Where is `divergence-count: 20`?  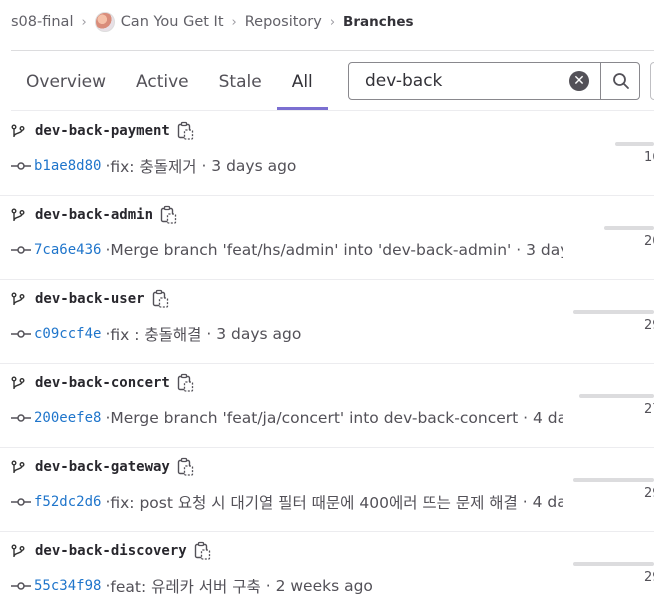 divergence-count: 20 is located at coordinates (649, 241).